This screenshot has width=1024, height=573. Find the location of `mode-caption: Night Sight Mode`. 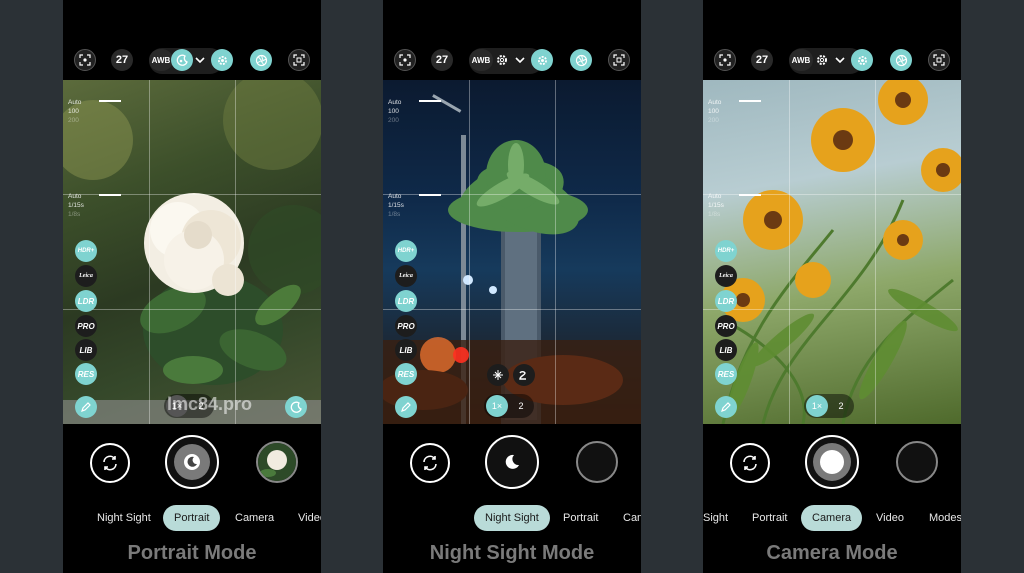

mode-caption: Night Sight Mode is located at coordinates (512, 553).